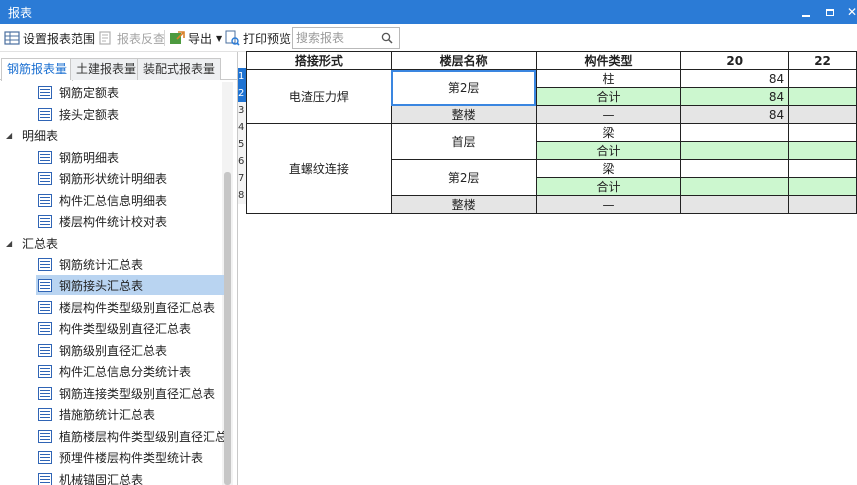 The image size is (857, 485). I want to click on minimize-icon, so click(806, 15).